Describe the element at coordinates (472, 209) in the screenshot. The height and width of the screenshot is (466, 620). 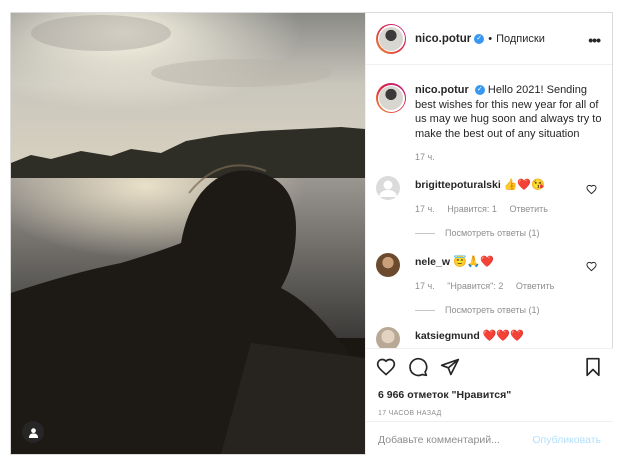
I see `comment-likes: Нравится: 1` at that location.